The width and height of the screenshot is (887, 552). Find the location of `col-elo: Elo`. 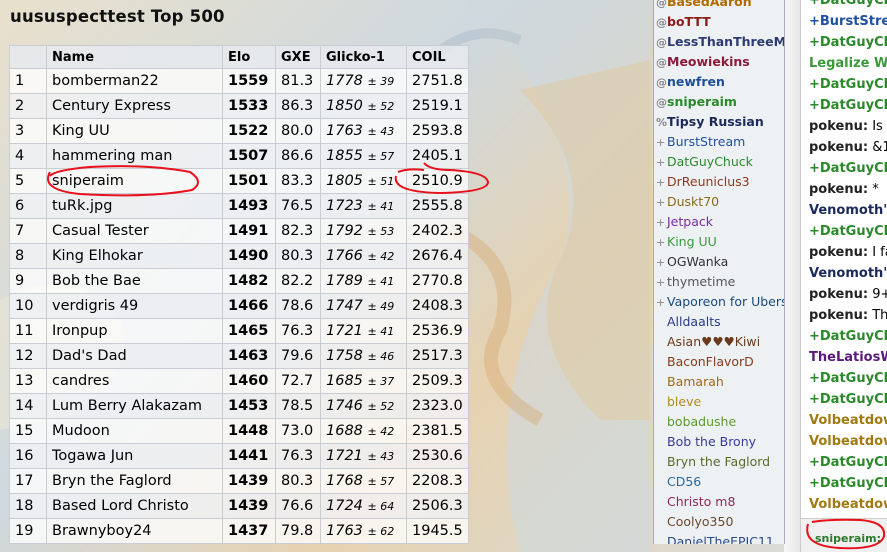

col-elo: Elo is located at coordinates (249, 57).